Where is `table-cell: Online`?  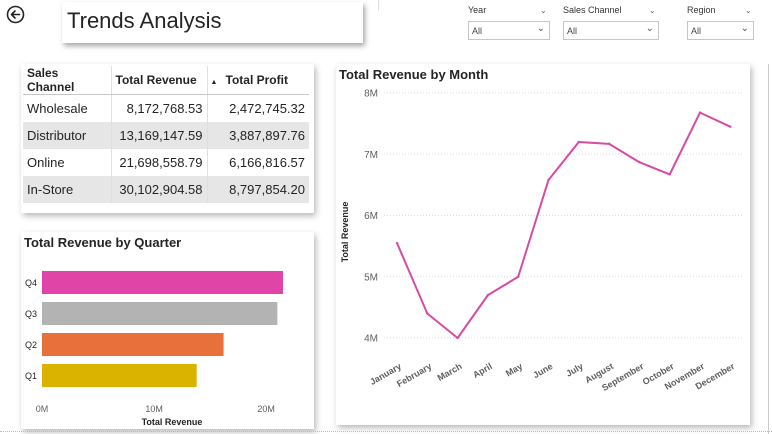
table-cell: Online is located at coordinates (46, 162).